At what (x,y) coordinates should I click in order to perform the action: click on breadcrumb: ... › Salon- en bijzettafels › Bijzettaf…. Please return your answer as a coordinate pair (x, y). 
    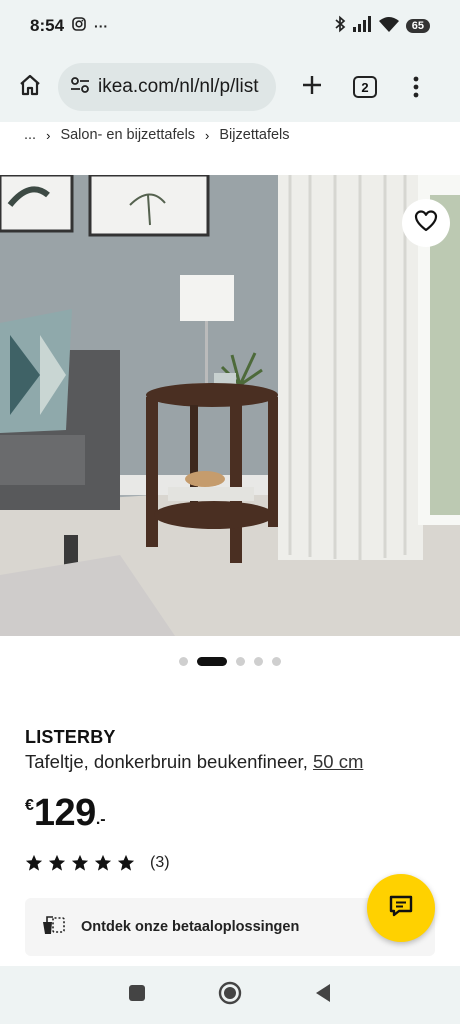
    Looking at the image, I should click on (157, 135).